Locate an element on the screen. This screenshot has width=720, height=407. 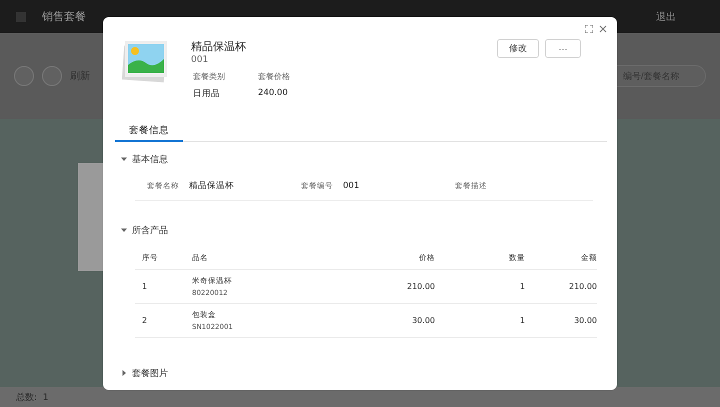
section-header: 基本信息 is located at coordinates (359, 159).